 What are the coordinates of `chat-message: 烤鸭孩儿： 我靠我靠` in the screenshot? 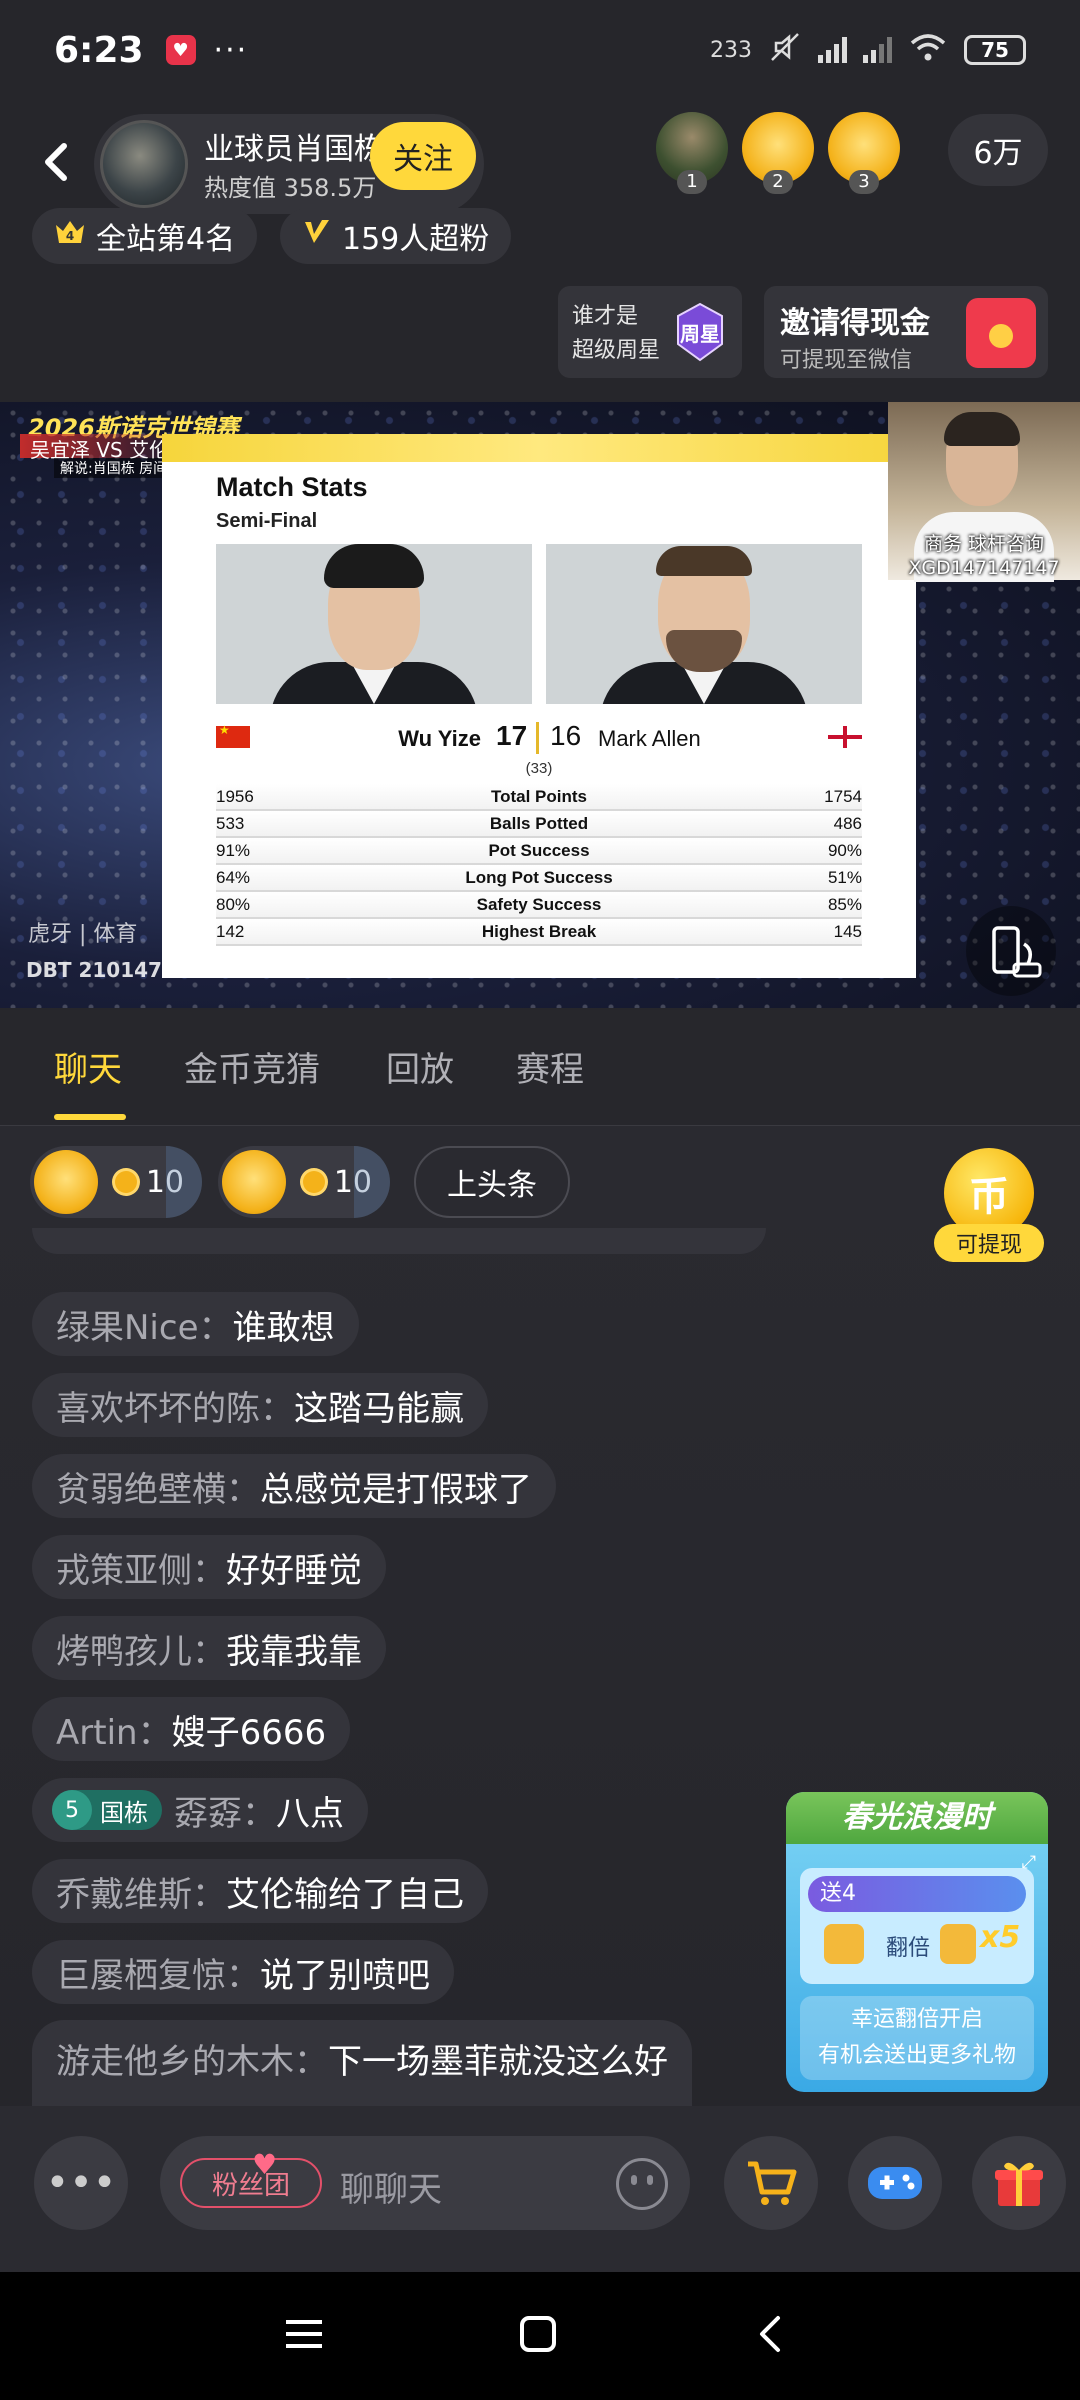 It's located at (209, 1648).